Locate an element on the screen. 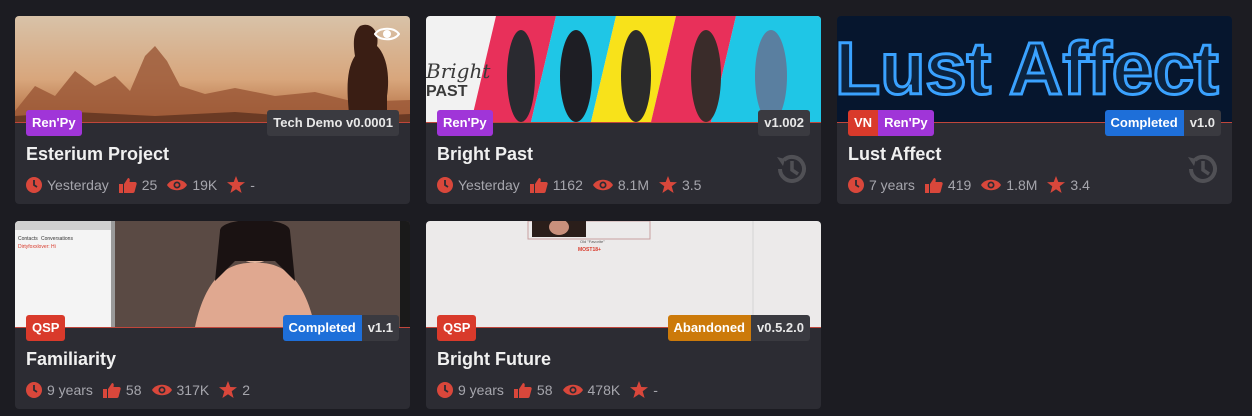  status-badge: Abandoned is located at coordinates (709, 328).